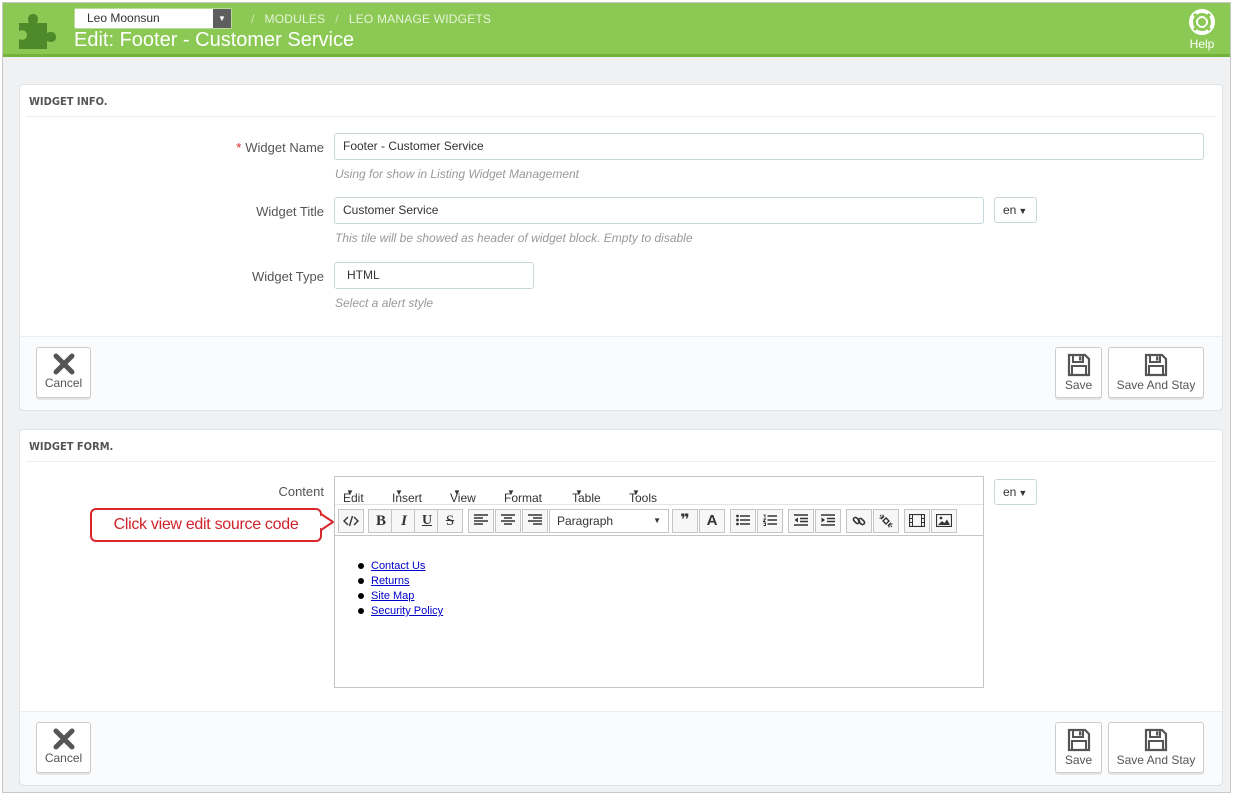 The image size is (1233, 795). What do you see at coordinates (621, 101) in the screenshot?
I see `widget-info-heading: WIDGET INFO.` at bounding box center [621, 101].